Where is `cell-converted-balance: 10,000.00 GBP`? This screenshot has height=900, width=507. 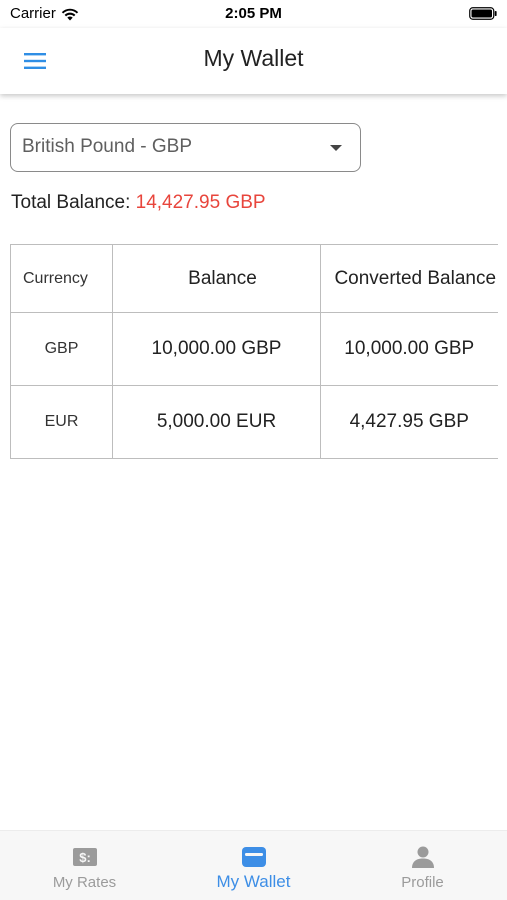 cell-converted-balance: 10,000.00 GBP is located at coordinates (409, 349).